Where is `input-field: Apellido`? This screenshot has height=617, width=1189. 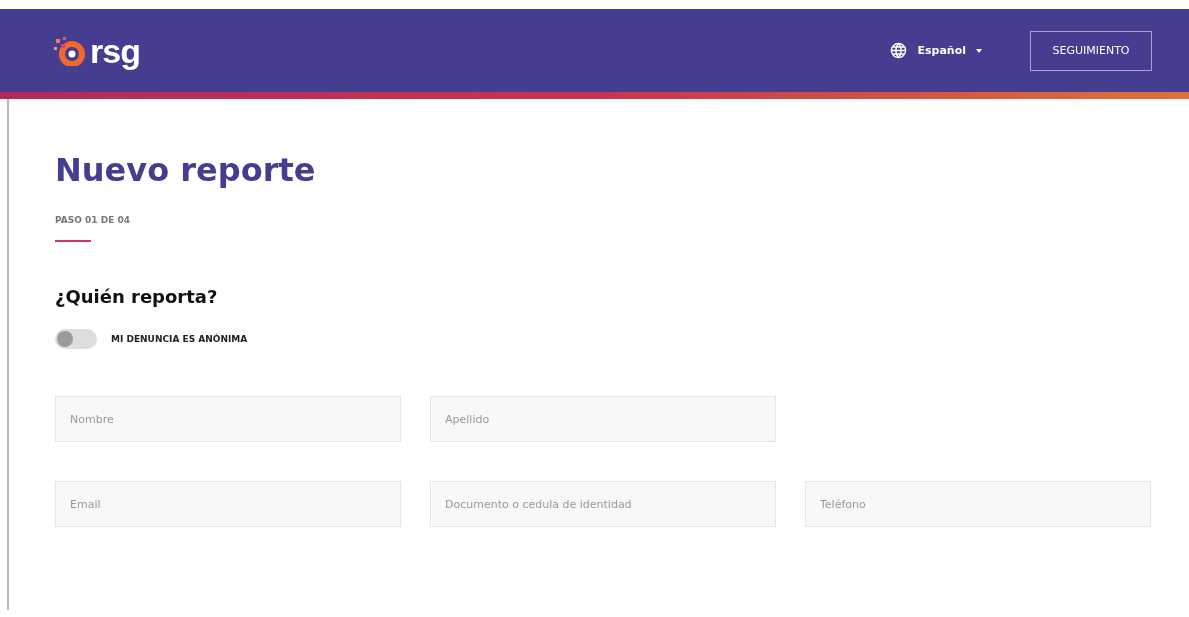
input-field: Apellido is located at coordinates (603, 419).